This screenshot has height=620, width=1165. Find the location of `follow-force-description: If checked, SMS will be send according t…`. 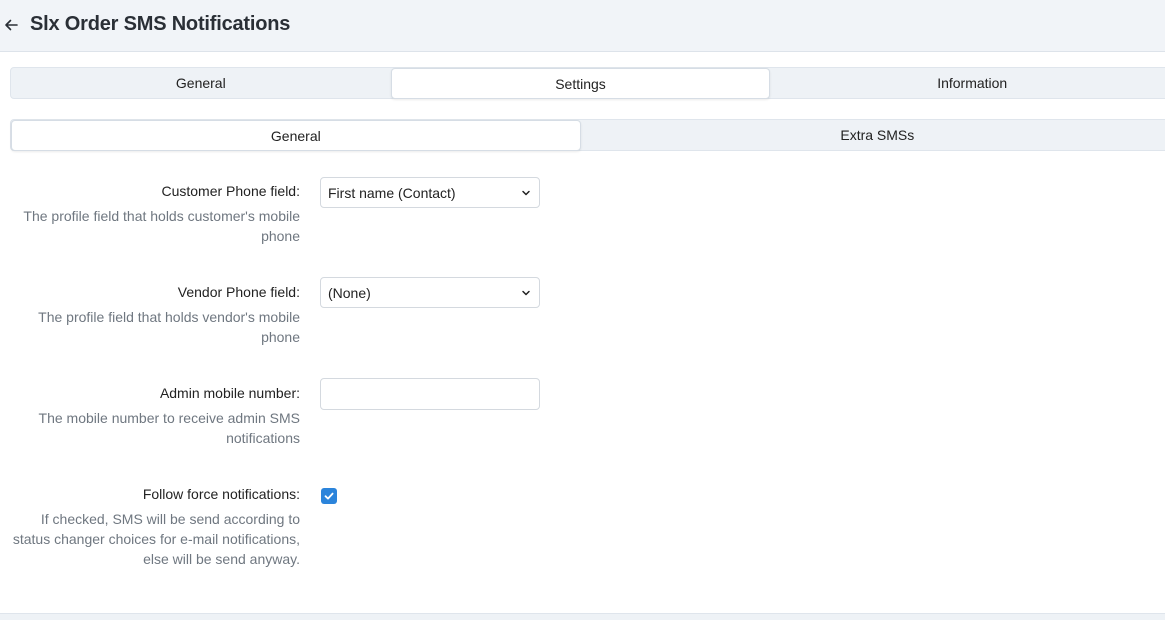

follow-force-description: If checked, SMS will be send according t… is located at coordinates (156, 539).